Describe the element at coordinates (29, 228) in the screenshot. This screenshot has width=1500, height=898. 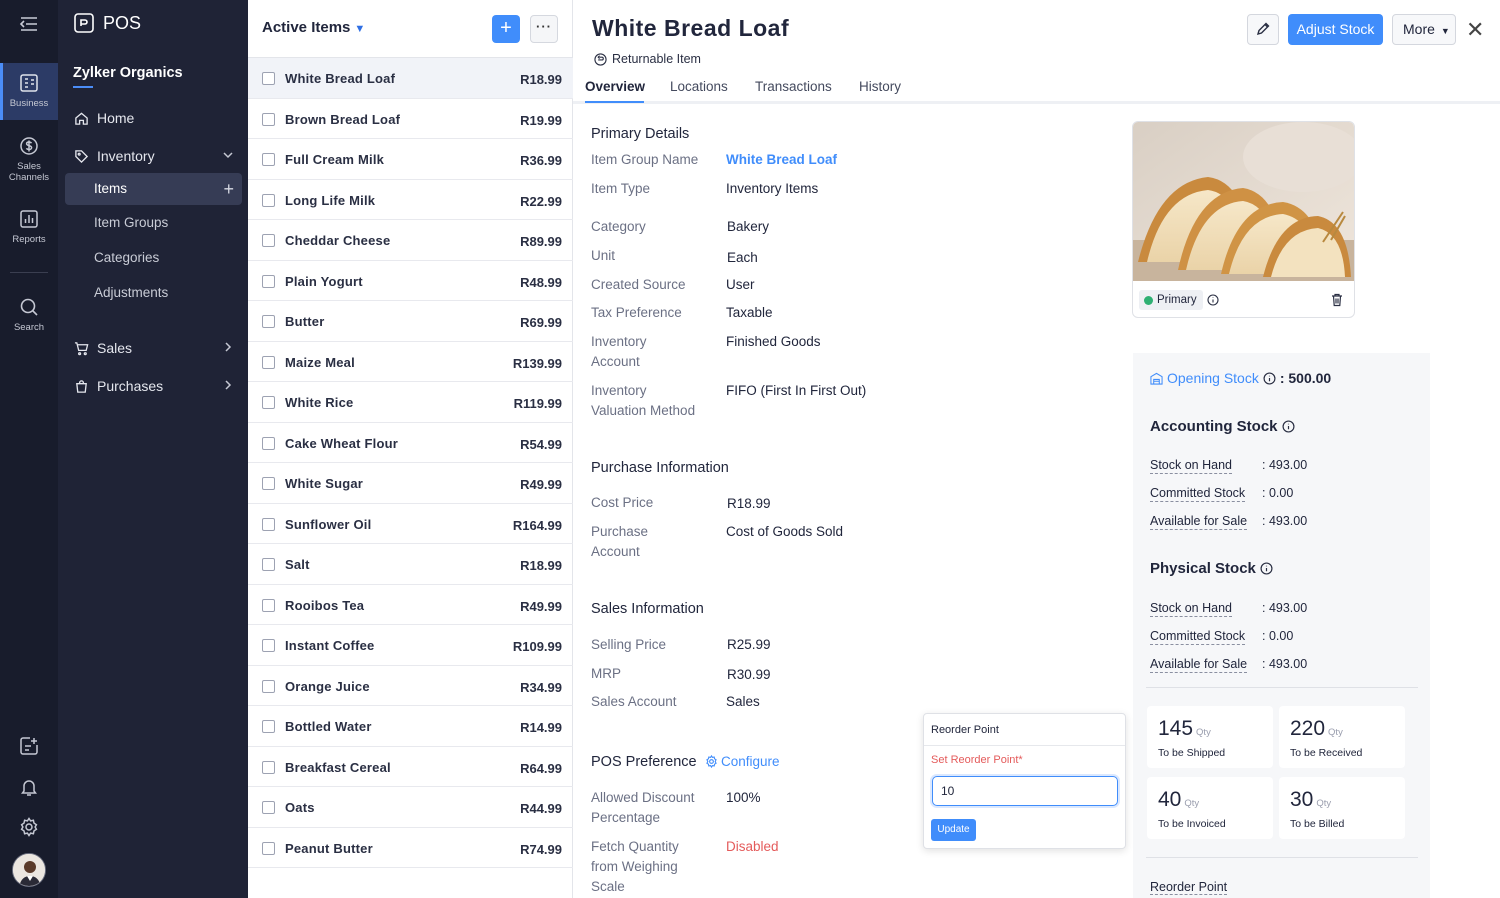
I see `rail-reports: Reports` at that location.